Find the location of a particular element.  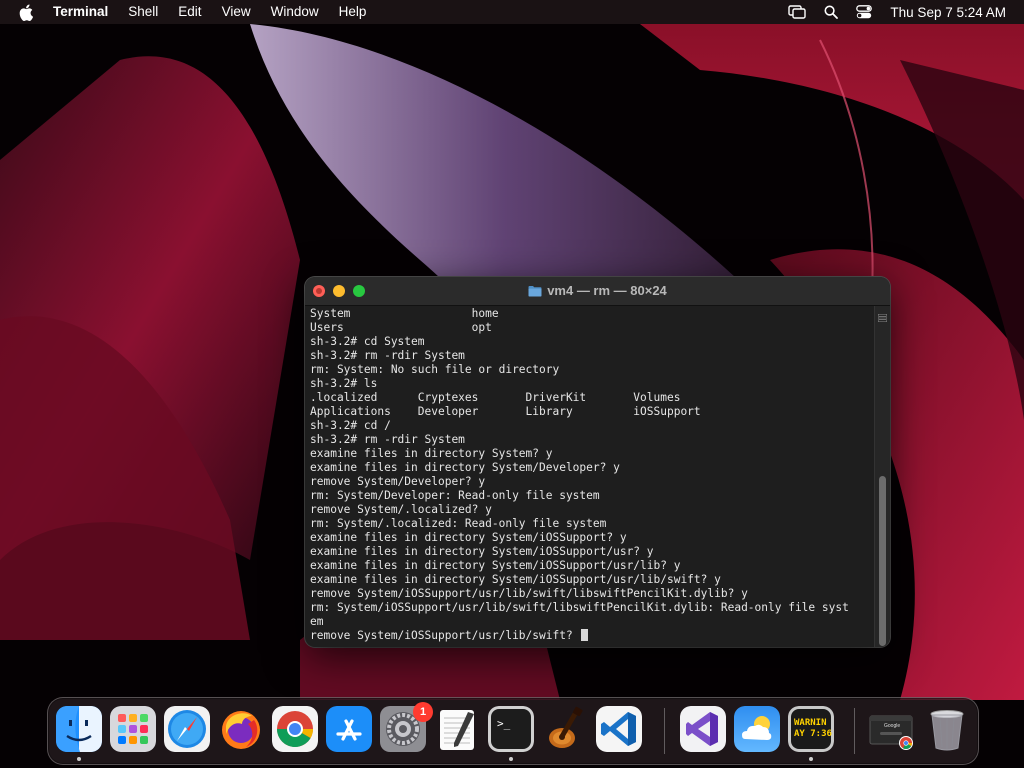

screen-mirroring-icon is located at coordinates (797, 12).